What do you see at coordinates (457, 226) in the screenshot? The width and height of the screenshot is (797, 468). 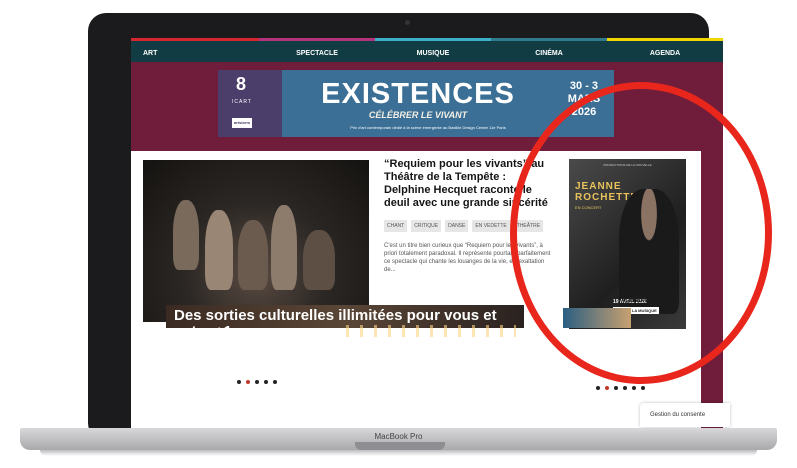 I see `tag-danse: DANSE` at bounding box center [457, 226].